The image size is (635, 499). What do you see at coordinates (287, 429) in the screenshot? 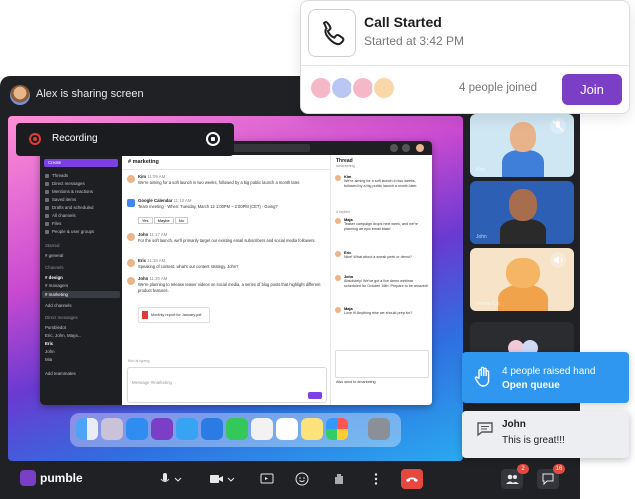
I see `calendar-app-icon` at bounding box center [287, 429].